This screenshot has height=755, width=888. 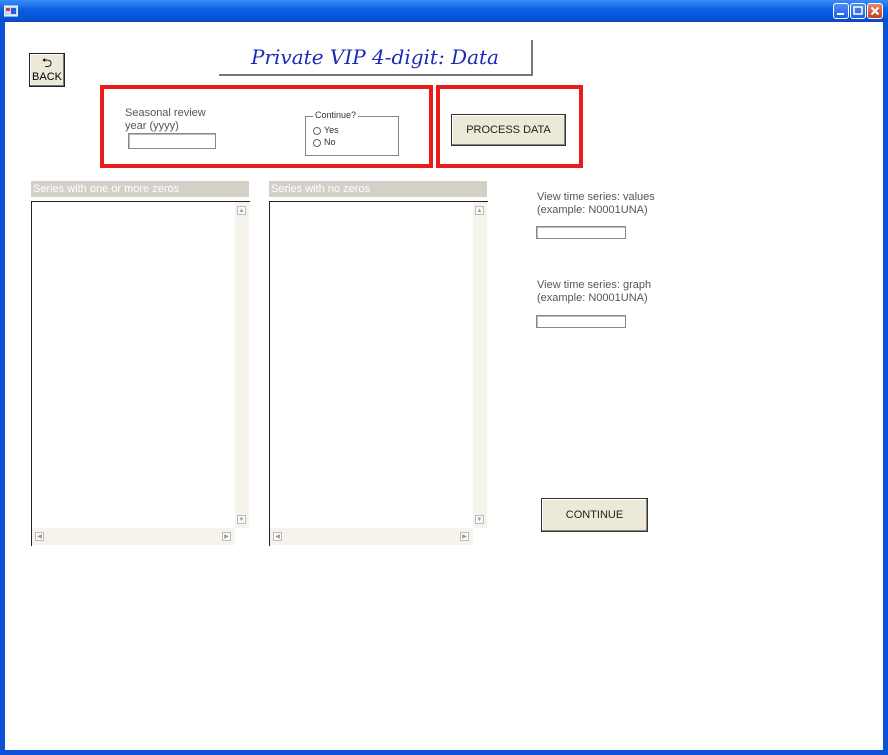 What do you see at coordinates (508, 130) in the screenshot?
I see `process-data-button: PROCESS DATA` at bounding box center [508, 130].